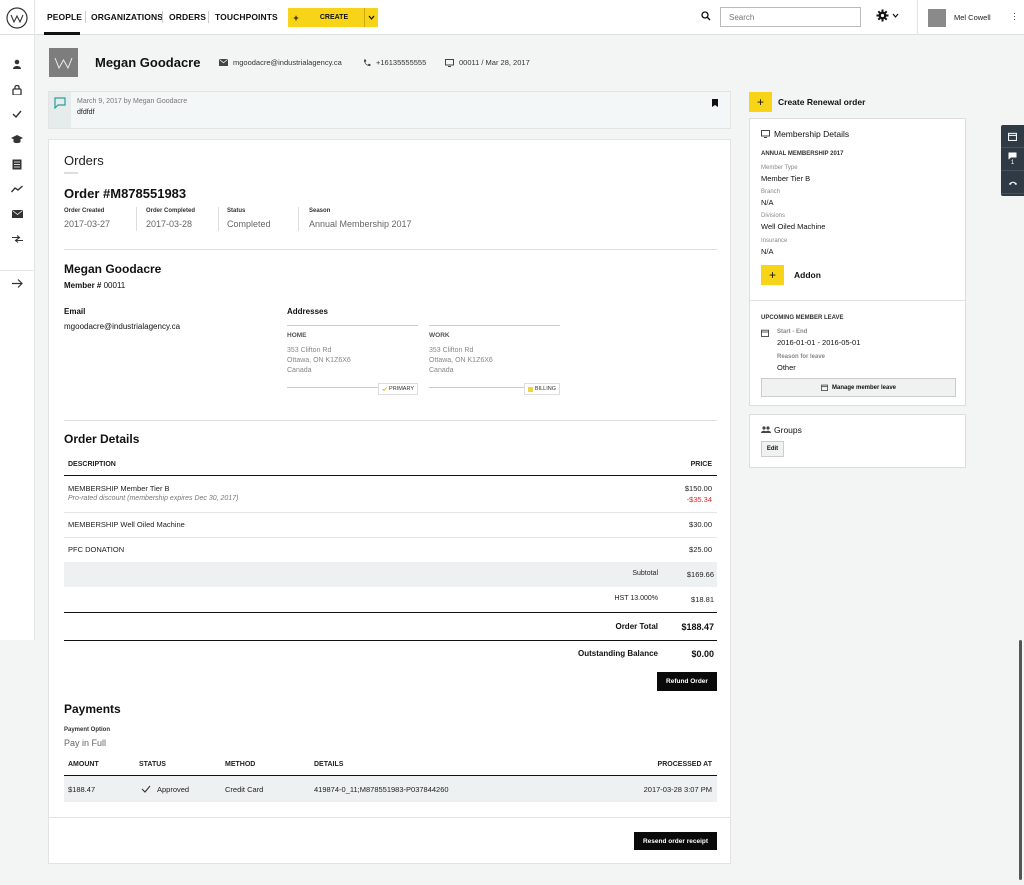 Image resolution: width=1024 pixels, height=885 pixels. I want to click on order-number: Order #M878551983, so click(125, 193).